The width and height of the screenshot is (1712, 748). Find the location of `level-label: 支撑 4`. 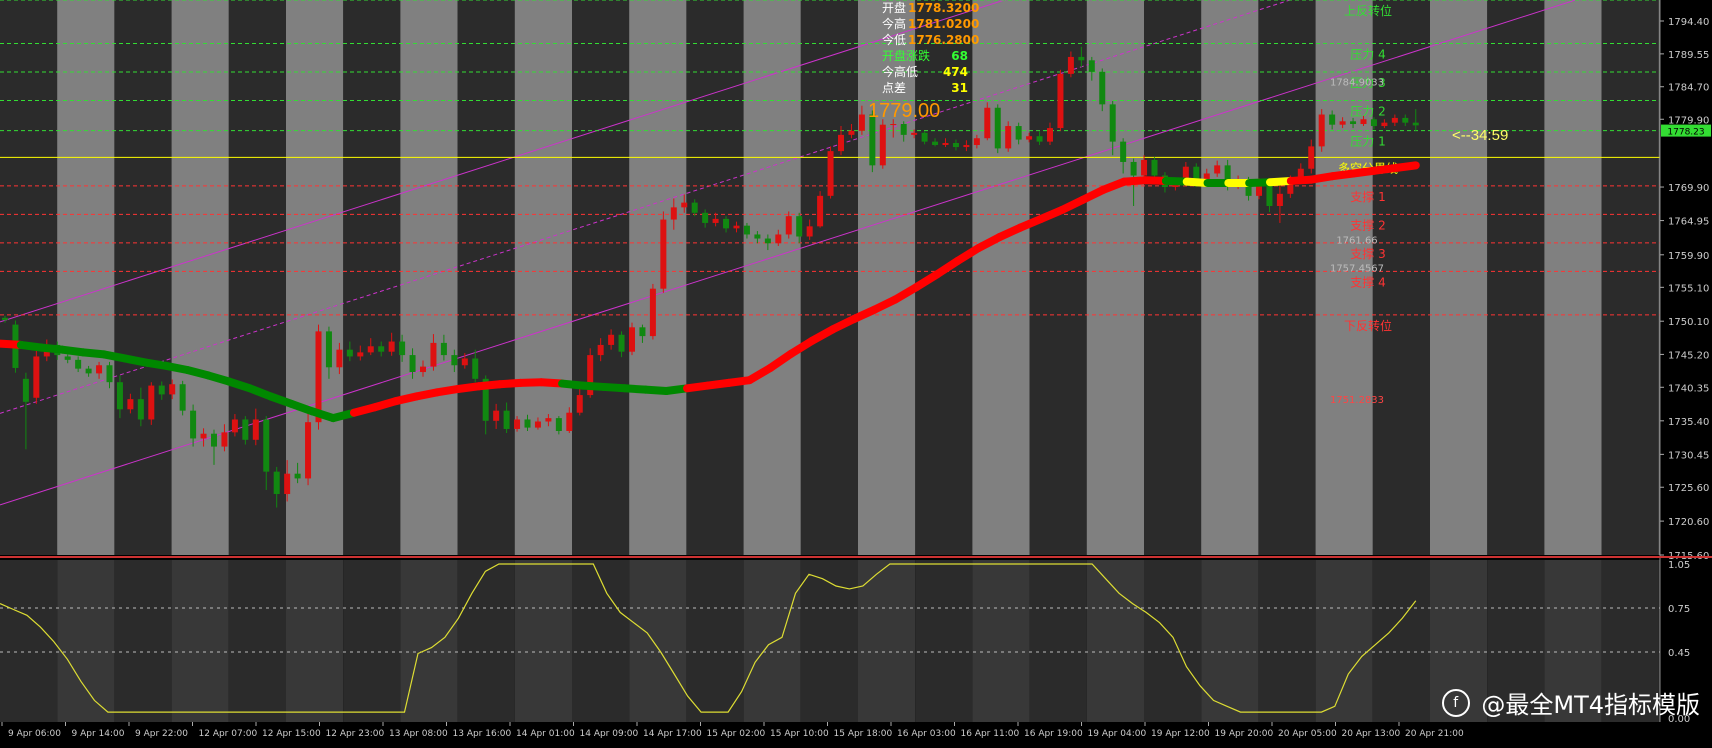

level-label: 支撑 4 is located at coordinates (1367, 281).